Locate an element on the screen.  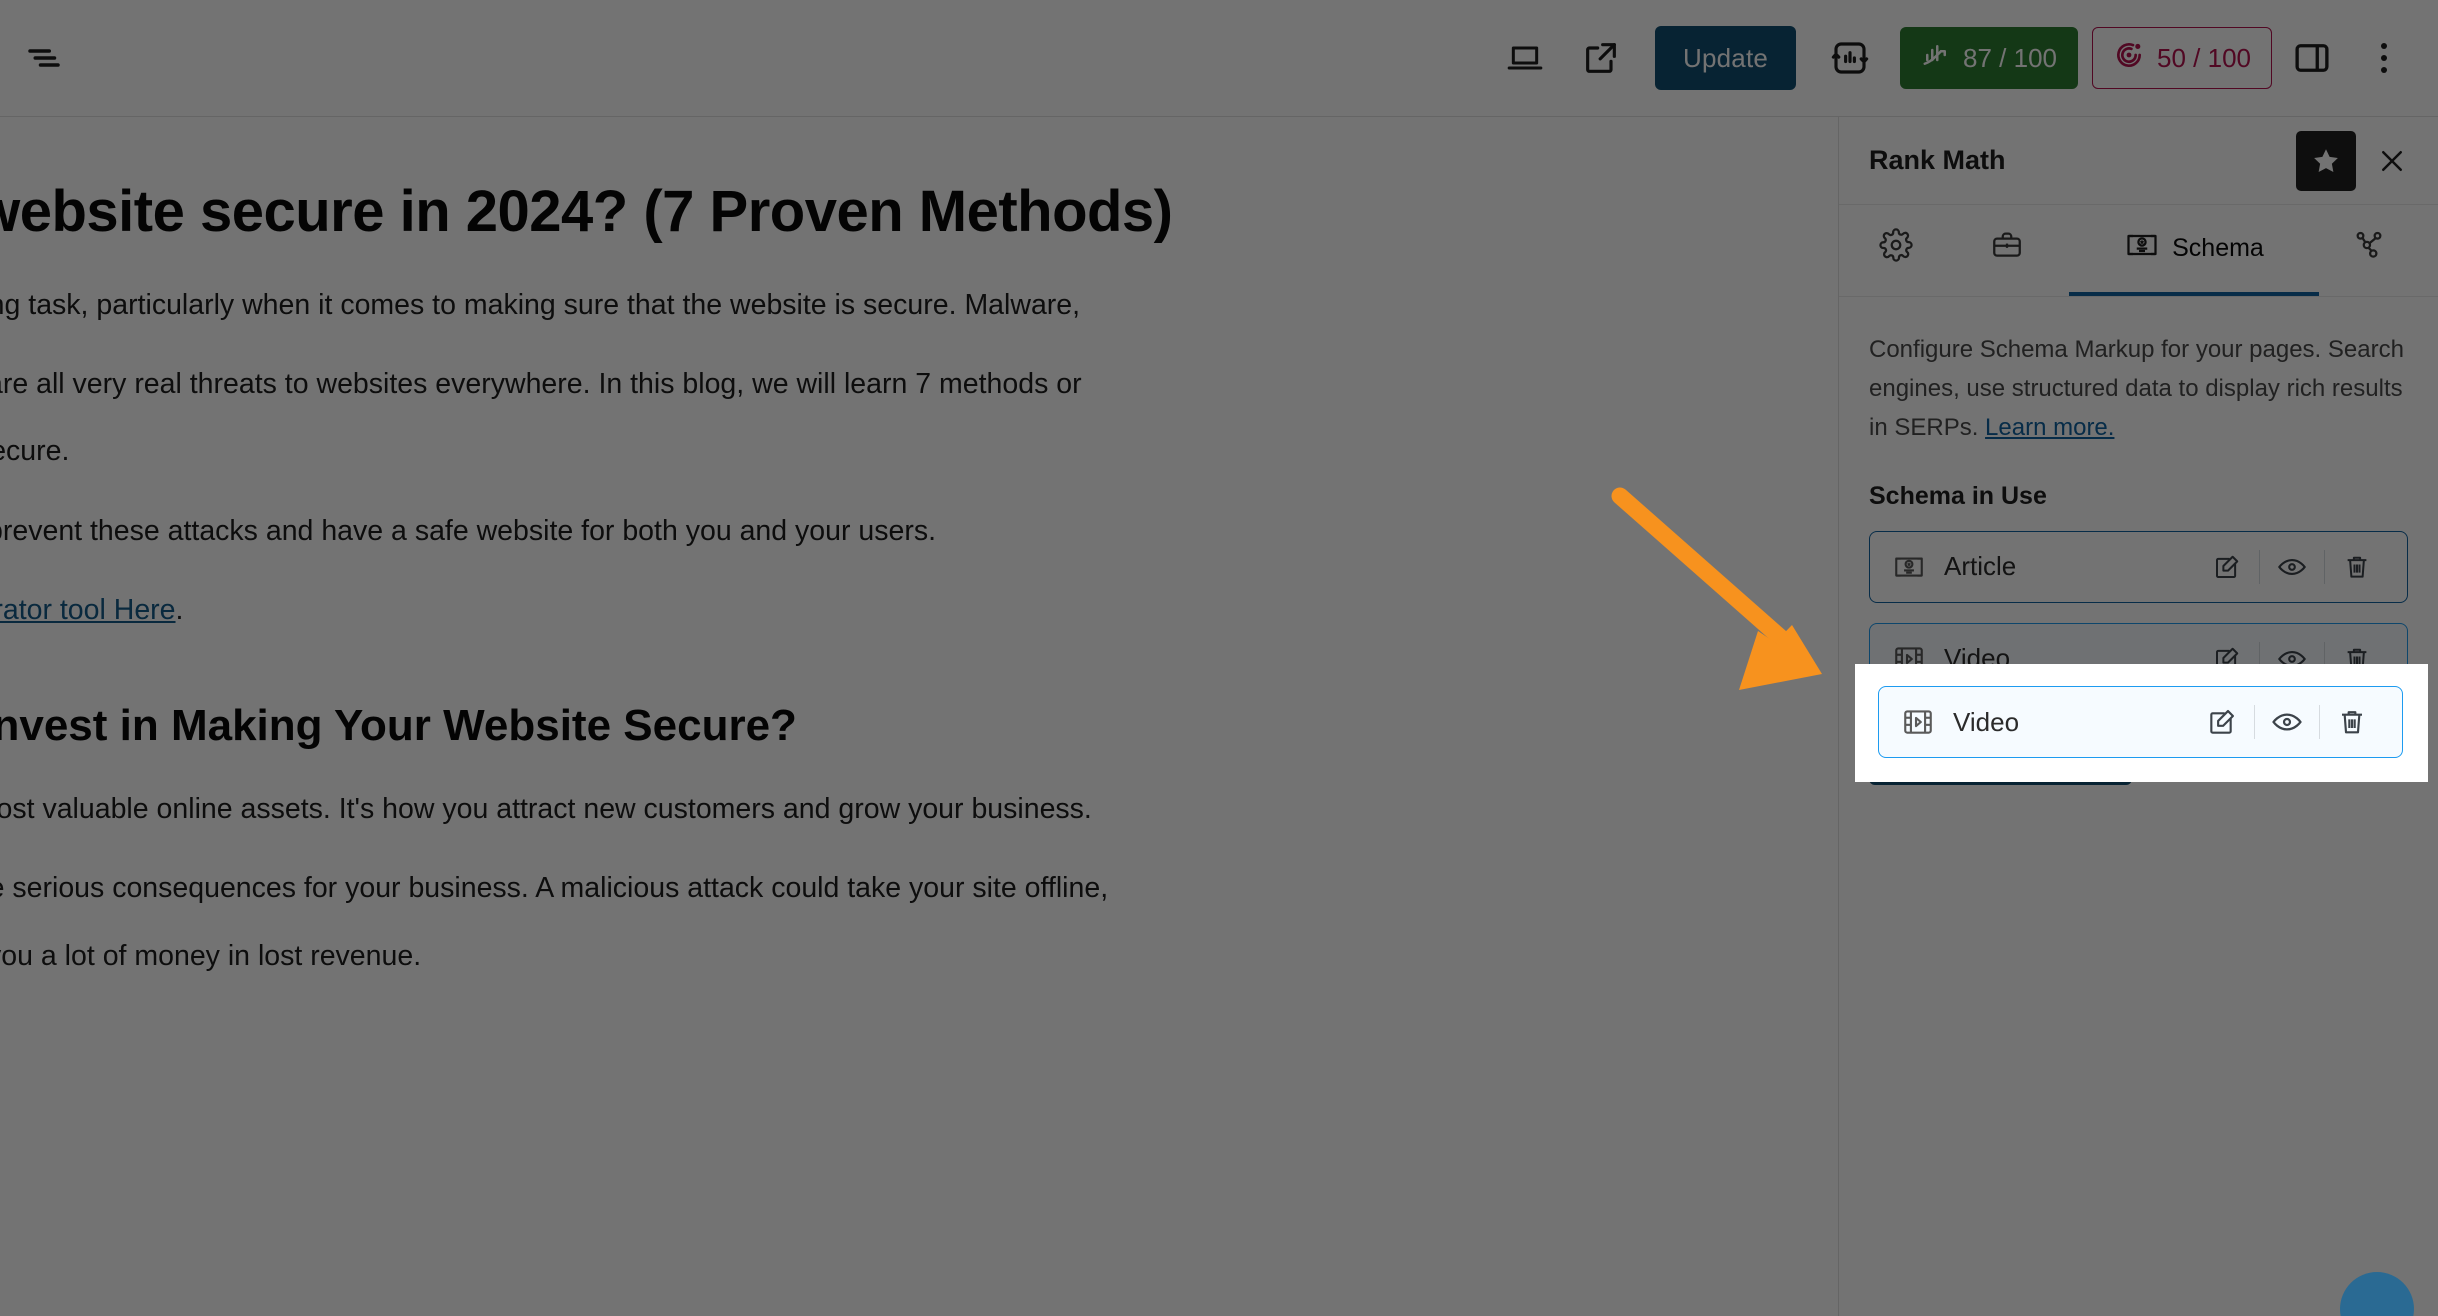
sidebar-tabs: Schema is located at coordinates (2138, 251).